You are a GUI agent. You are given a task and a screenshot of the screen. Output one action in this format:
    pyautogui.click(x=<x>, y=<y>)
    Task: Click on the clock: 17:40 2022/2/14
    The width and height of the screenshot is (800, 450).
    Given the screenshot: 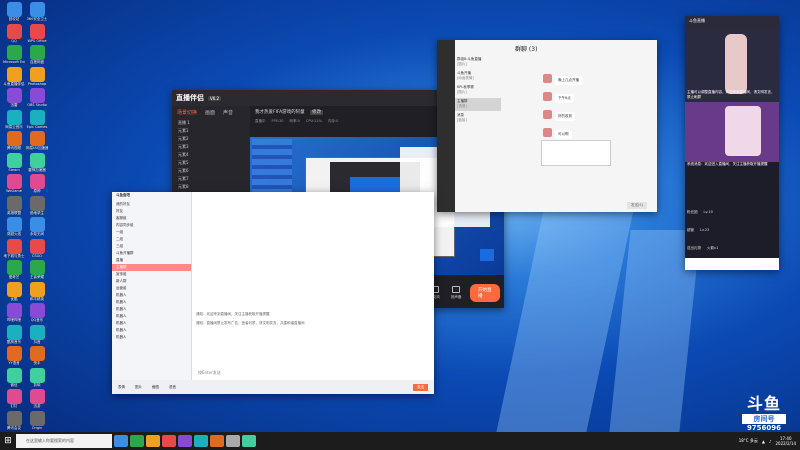 What is the action you would take?
    pyautogui.click(x=785, y=441)
    